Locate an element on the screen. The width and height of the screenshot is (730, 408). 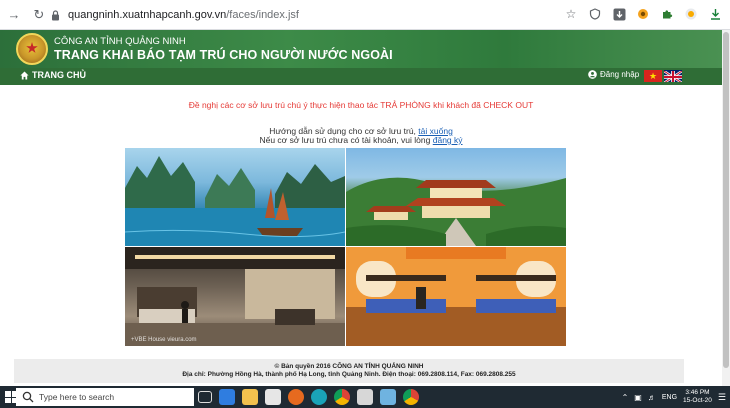
file-explorer-icon is located at coordinates (250, 397).